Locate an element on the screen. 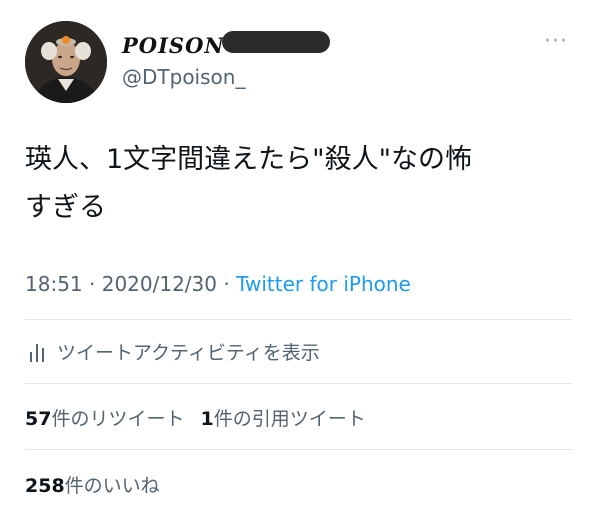  tweet-metadata: 18:51 · 2020/12/30 · Twitter for iPhone is located at coordinates (218, 284).